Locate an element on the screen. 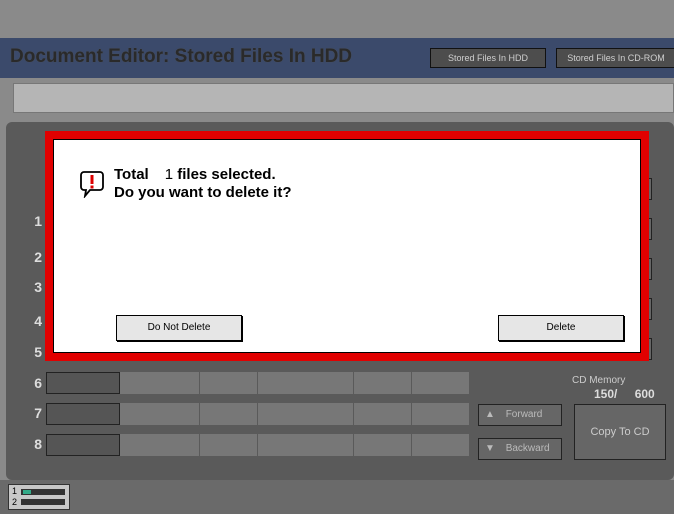 The width and height of the screenshot is (674, 514). tab-stored-files-cdrom: Stored Files In CD-ROM is located at coordinates (615, 58).